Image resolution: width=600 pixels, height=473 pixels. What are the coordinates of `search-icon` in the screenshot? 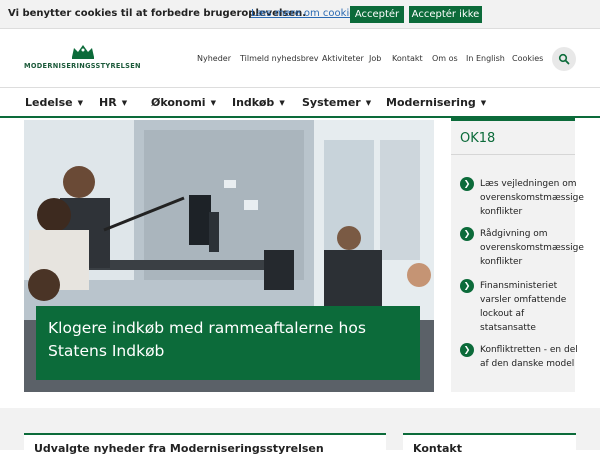 It's located at (564, 59).